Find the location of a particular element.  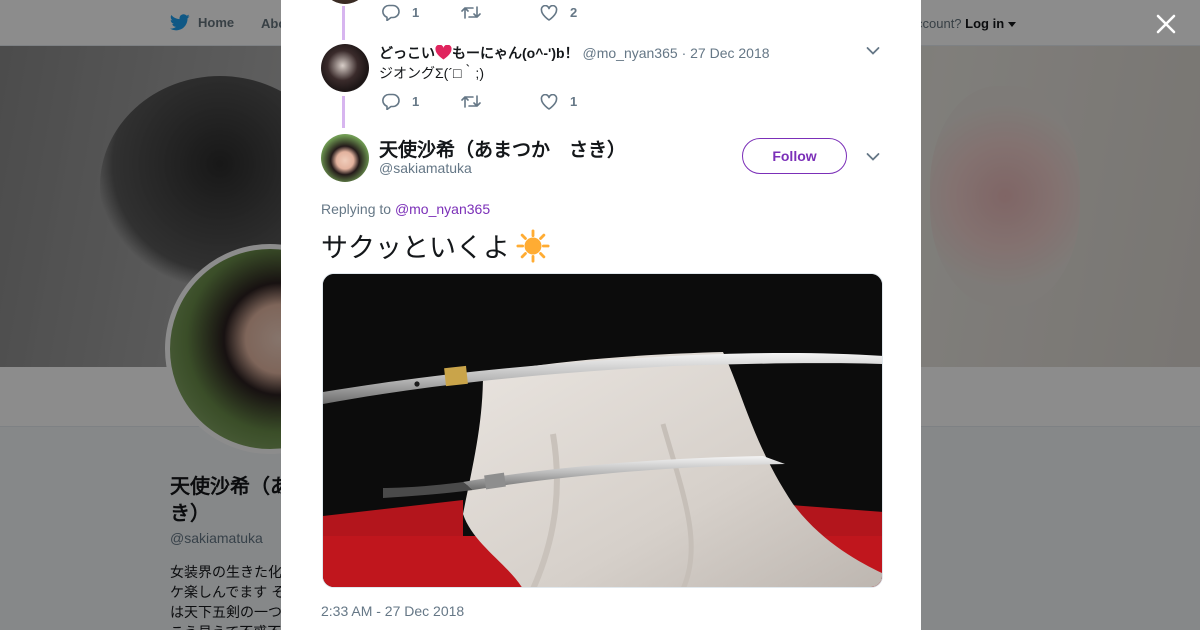

tweet-timestamp: 2:33 AM - 27 Dec 2018 is located at coordinates (393, 611).